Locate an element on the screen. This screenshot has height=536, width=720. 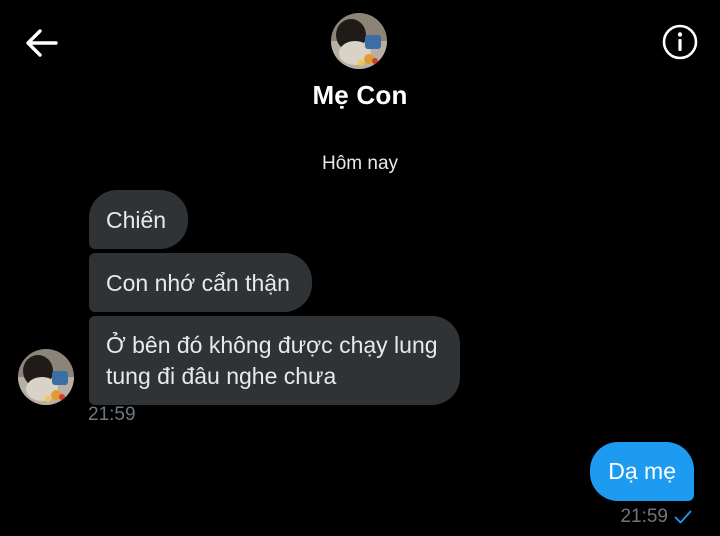
date-separator: Hôm nay is located at coordinates (360, 163).